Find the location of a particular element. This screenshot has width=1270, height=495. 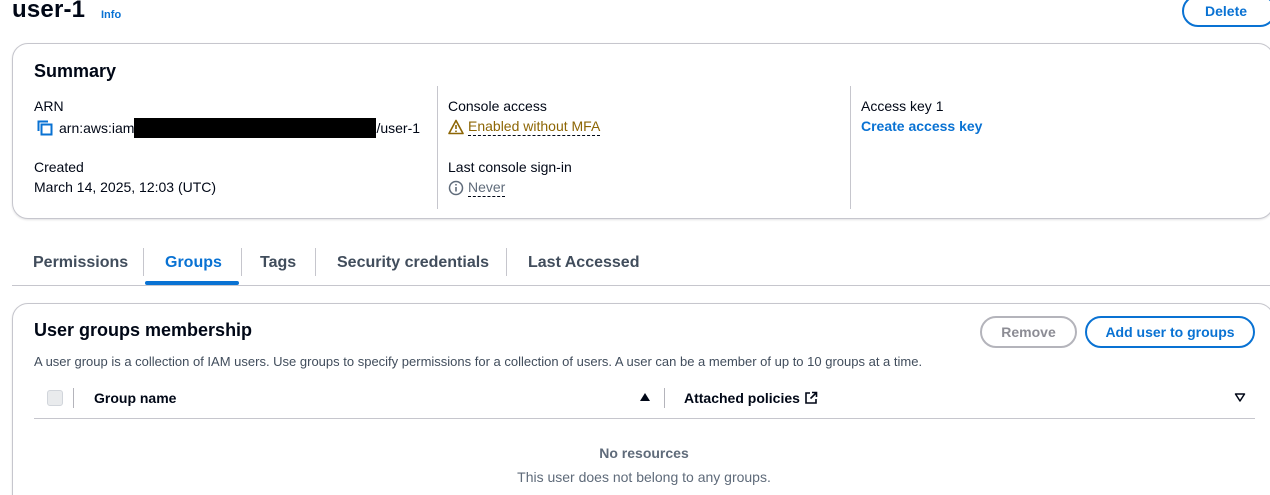

last-signin-status: Never is located at coordinates (477, 188).